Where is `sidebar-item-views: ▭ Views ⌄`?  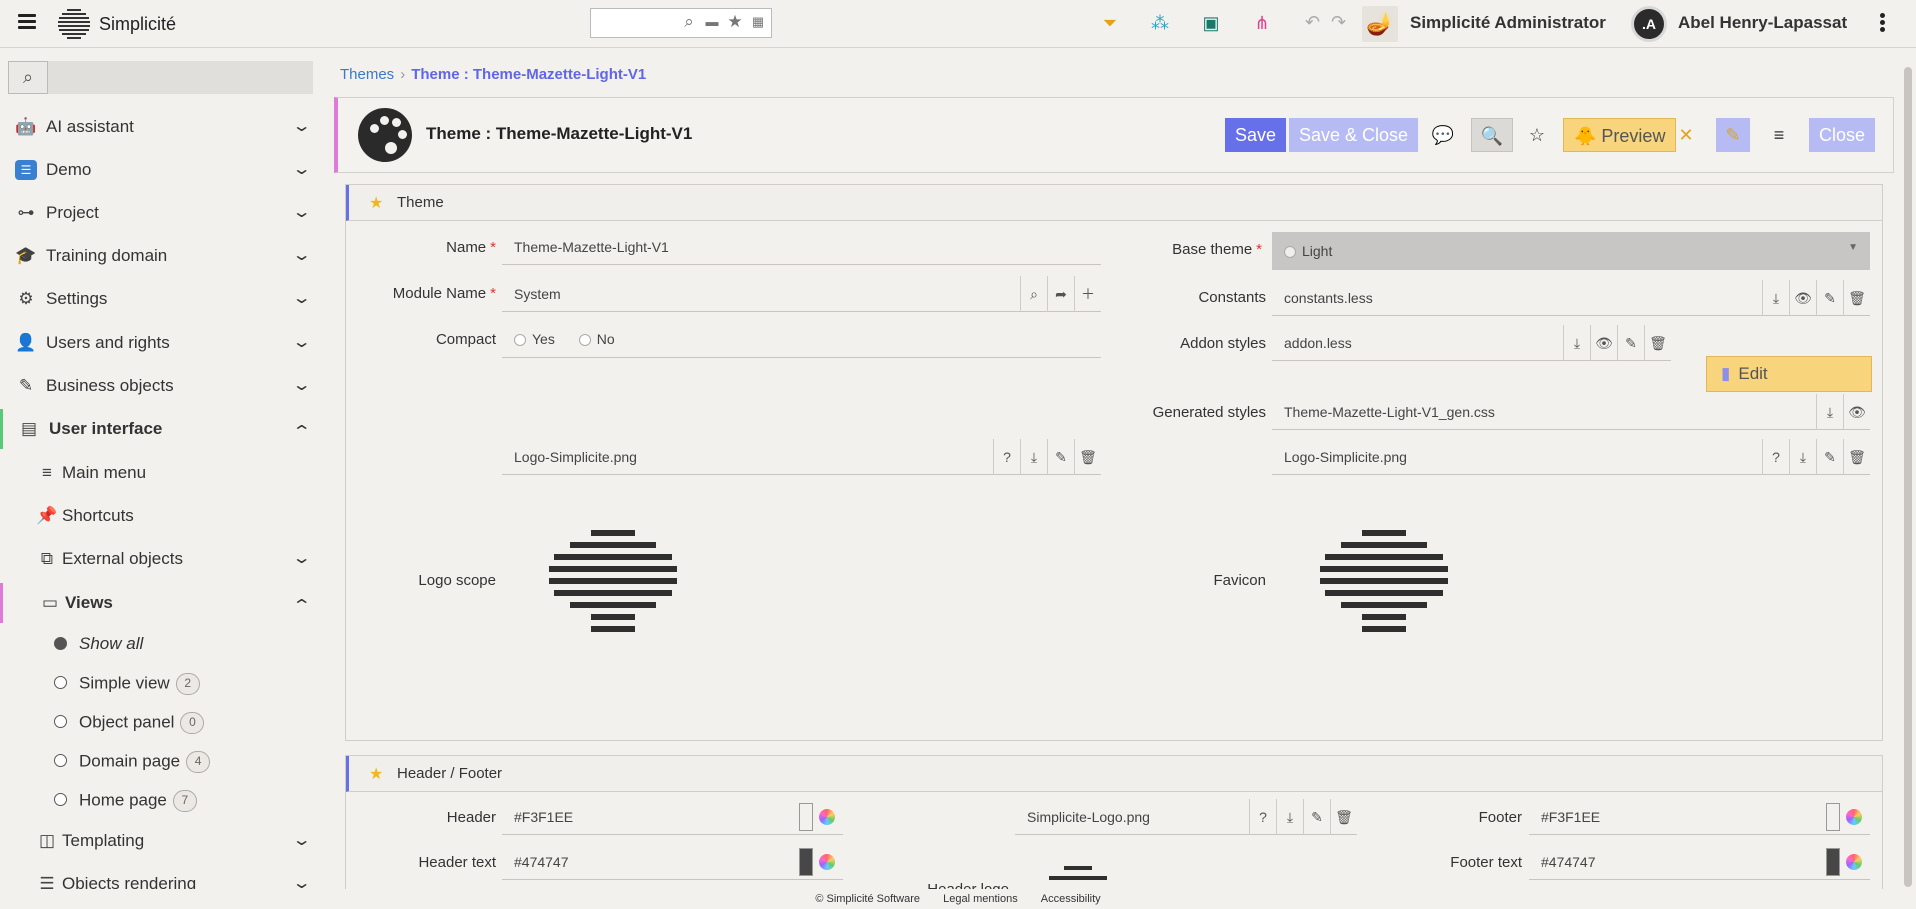
sidebar-item-views: ▭ Views ⌄ is located at coordinates (164, 603).